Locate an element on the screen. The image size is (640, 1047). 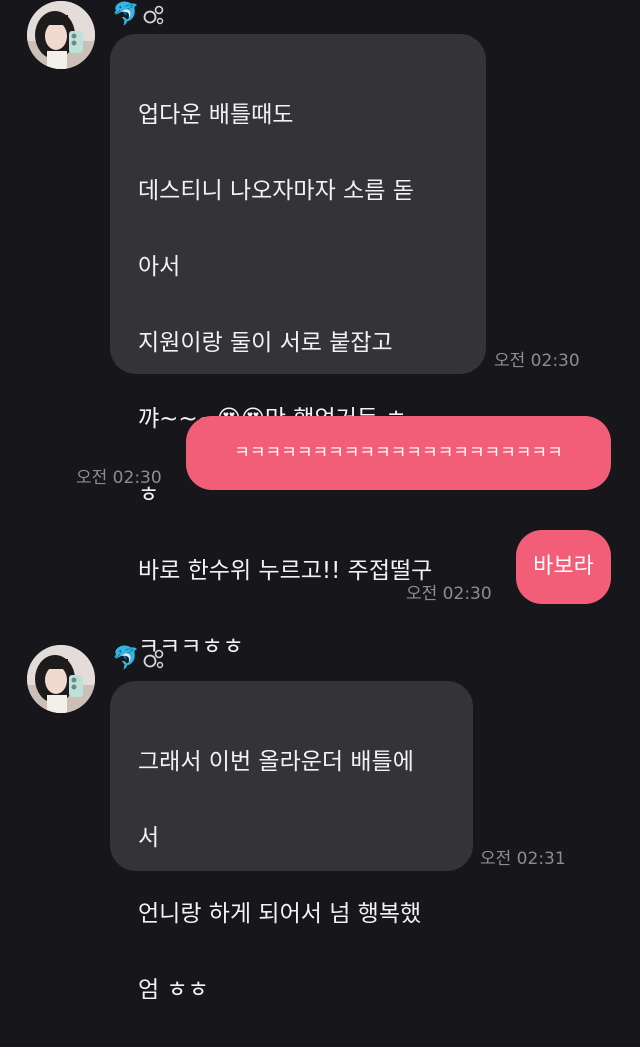
message-text: 바보라 is located at coordinates (563, 566).